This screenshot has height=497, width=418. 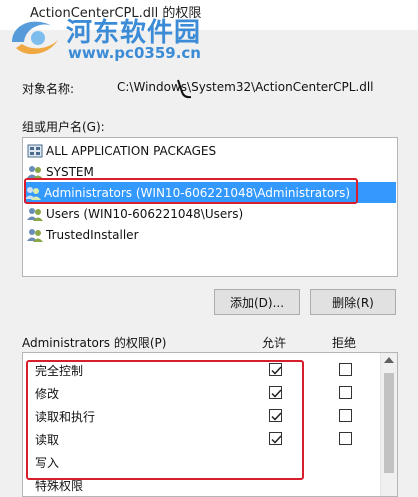 What do you see at coordinates (47, 394) in the screenshot?
I see `permission-name: 修改` at bounding box center [47, 394].